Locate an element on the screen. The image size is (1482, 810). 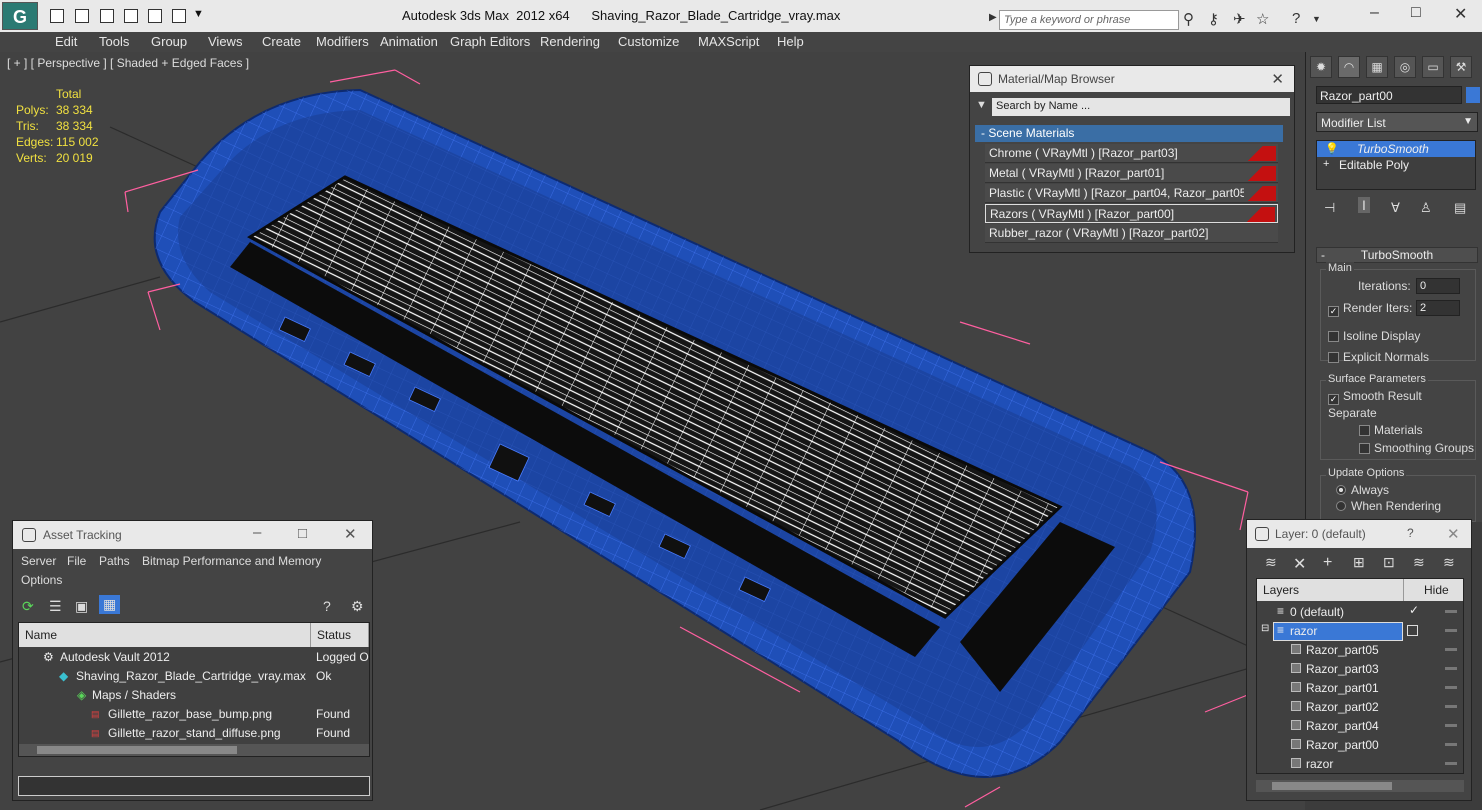
table-row: ▤ Gillette_razor_base_bump.png Found is located at coordinates (194, 714).